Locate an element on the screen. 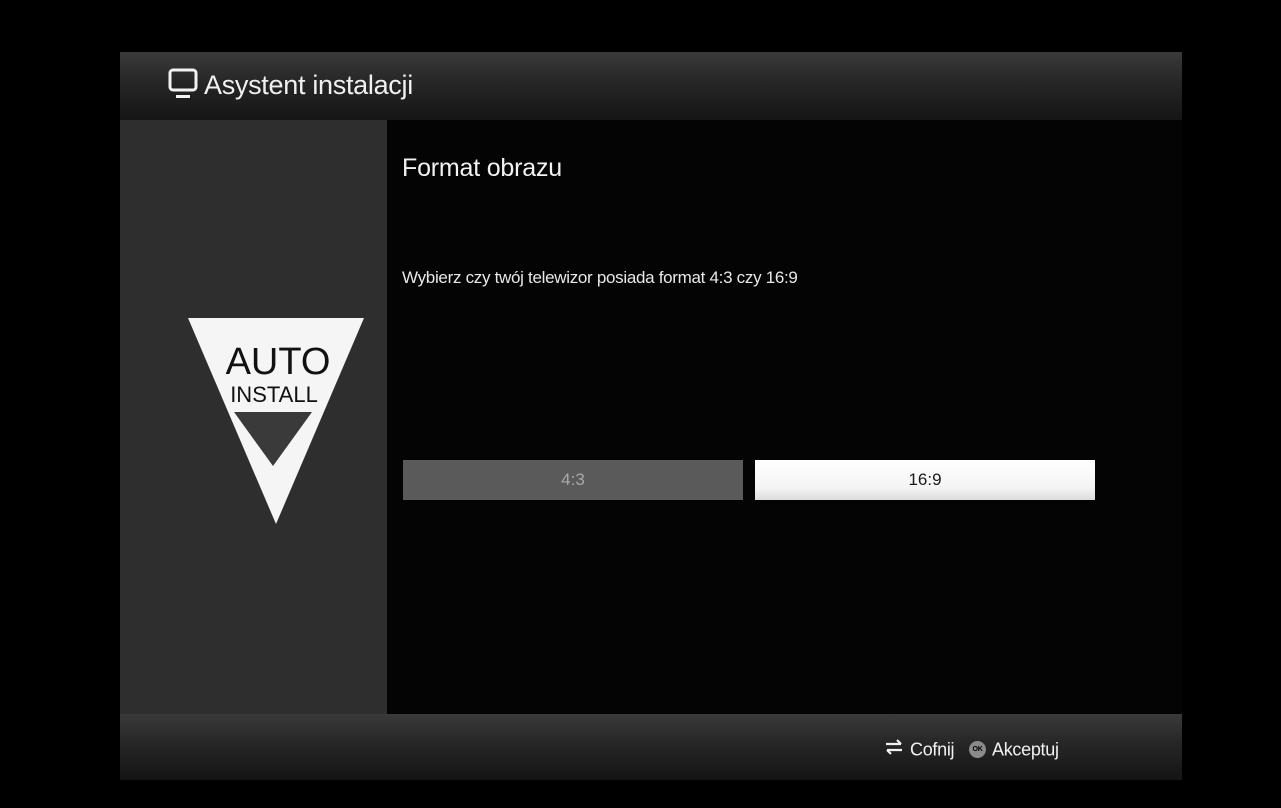 Image resolution: width=1281 pixels, height=808 pixels. title-bar: Asystent instalacji is located at coordinates (651, 86).